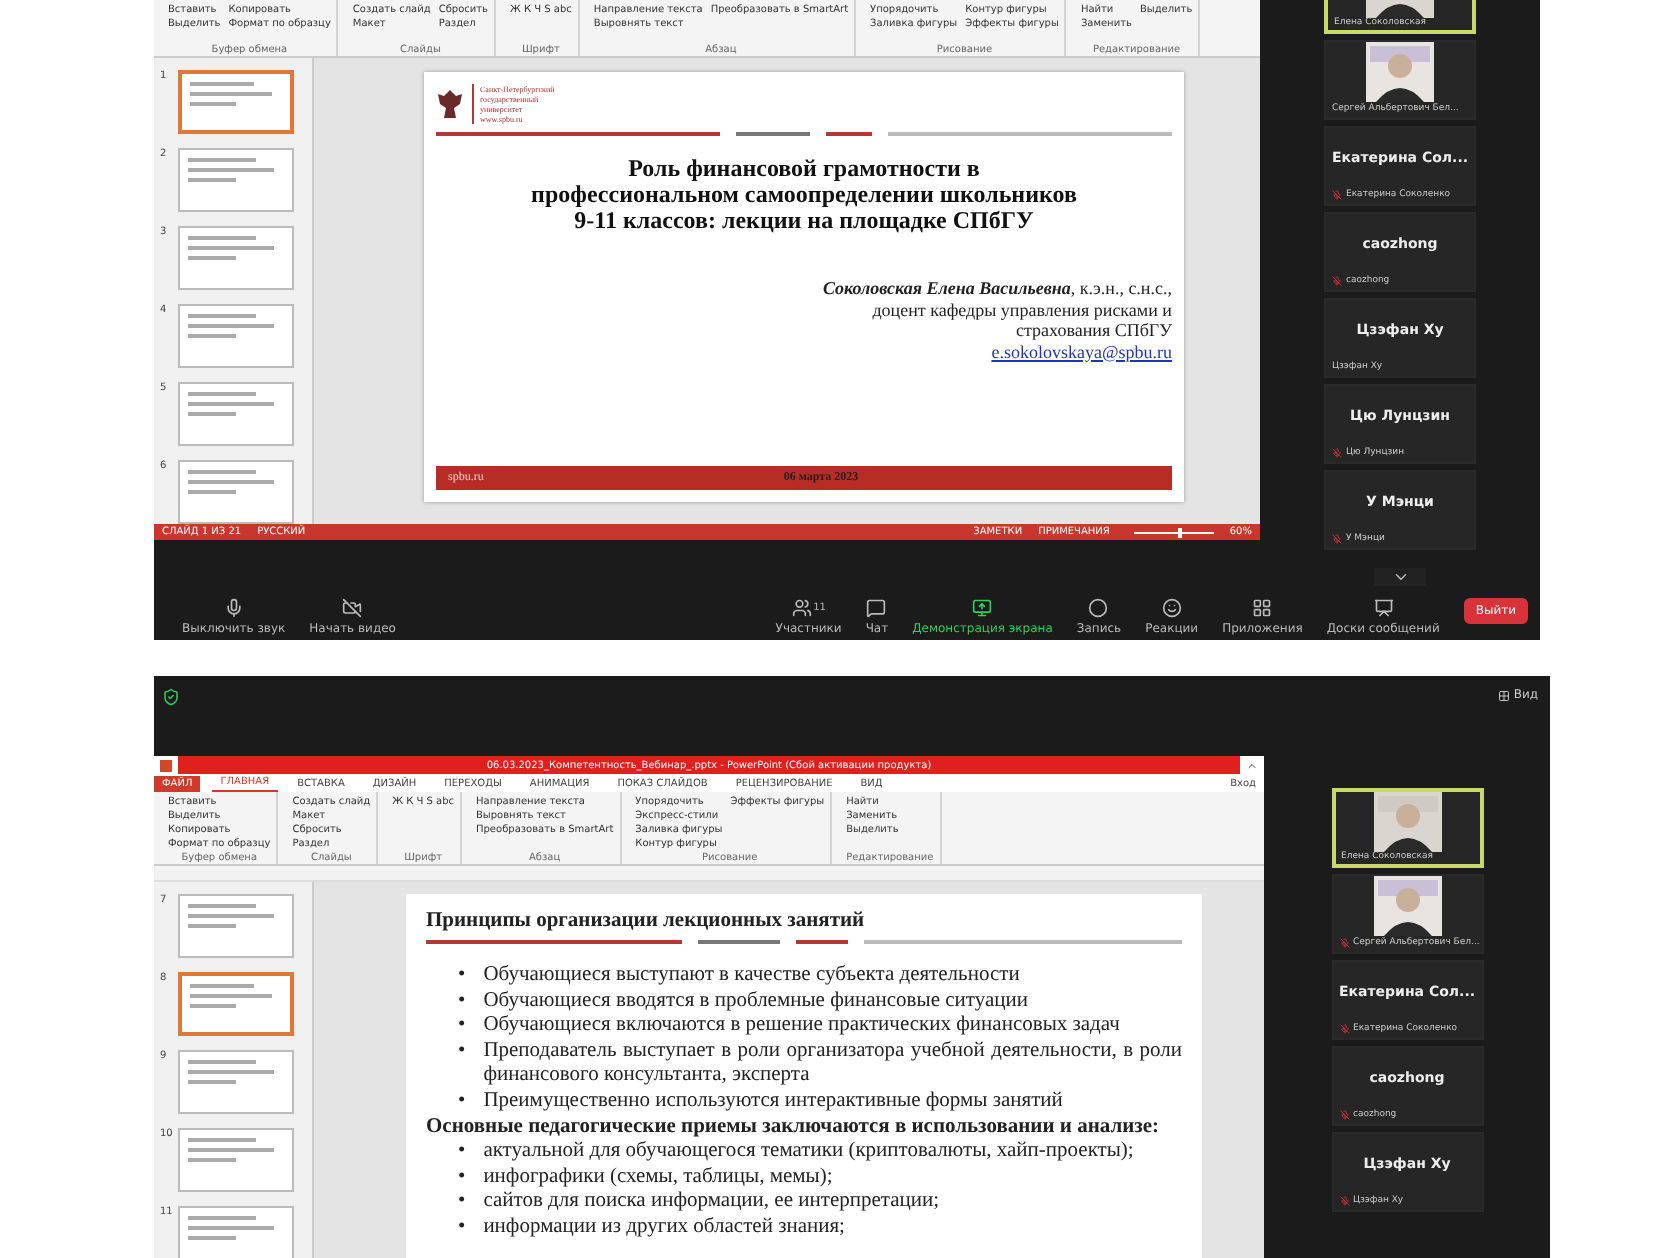 Image resolution: width=1678 pixels, height=1258 pixels. Describe the element at coordinates (711, 1203) in the screenshot. I see `bullet-text: сайтов для поиска информации, ее интерпретации;` at that location.